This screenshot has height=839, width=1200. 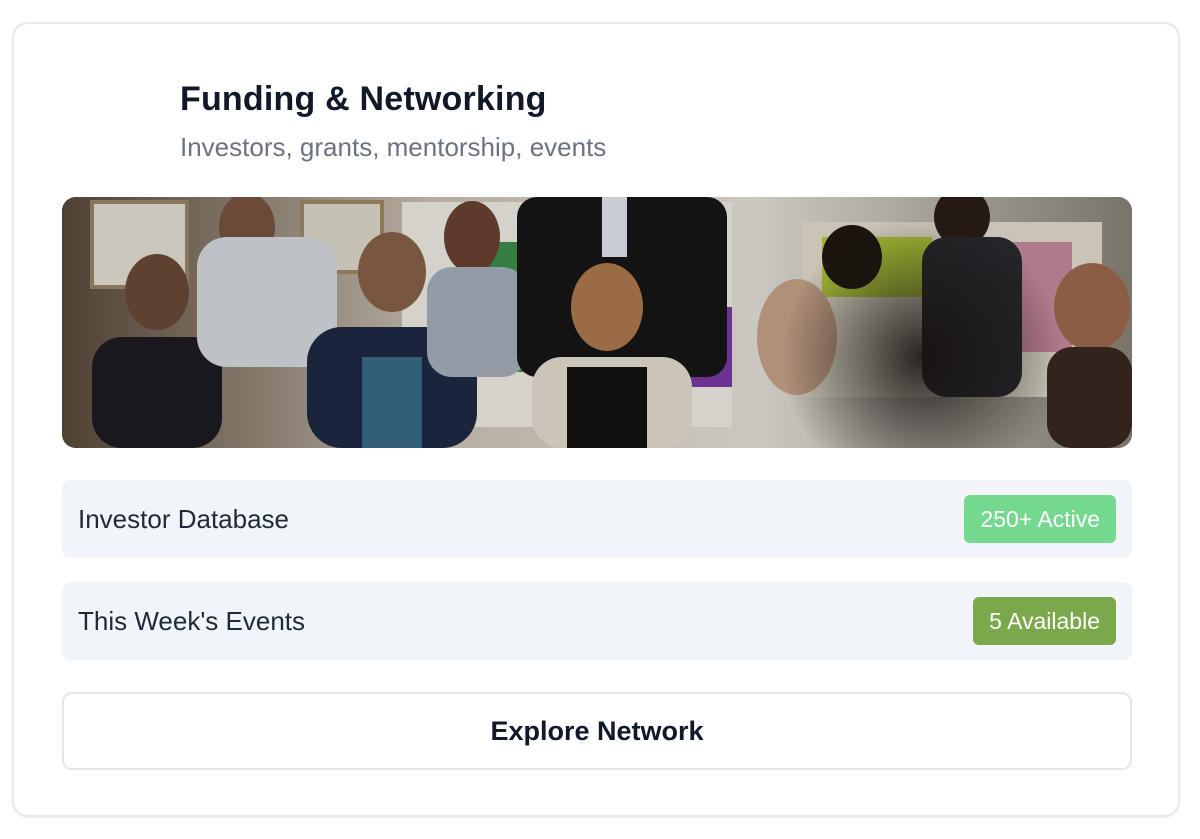 I want to click on investor-count-badge: 250+ Active, so click(x=1040, y=519).